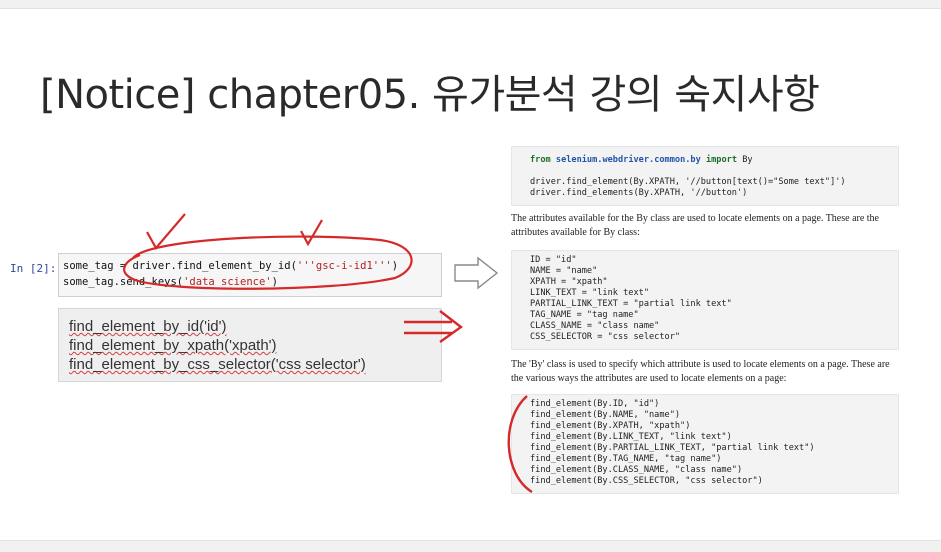 This screenshot has width=941, height=552. Describe the element at coordinates (584, 315) in the screenshot. I see `attribute-line: TAG_NAME = "tag name"` at that location.